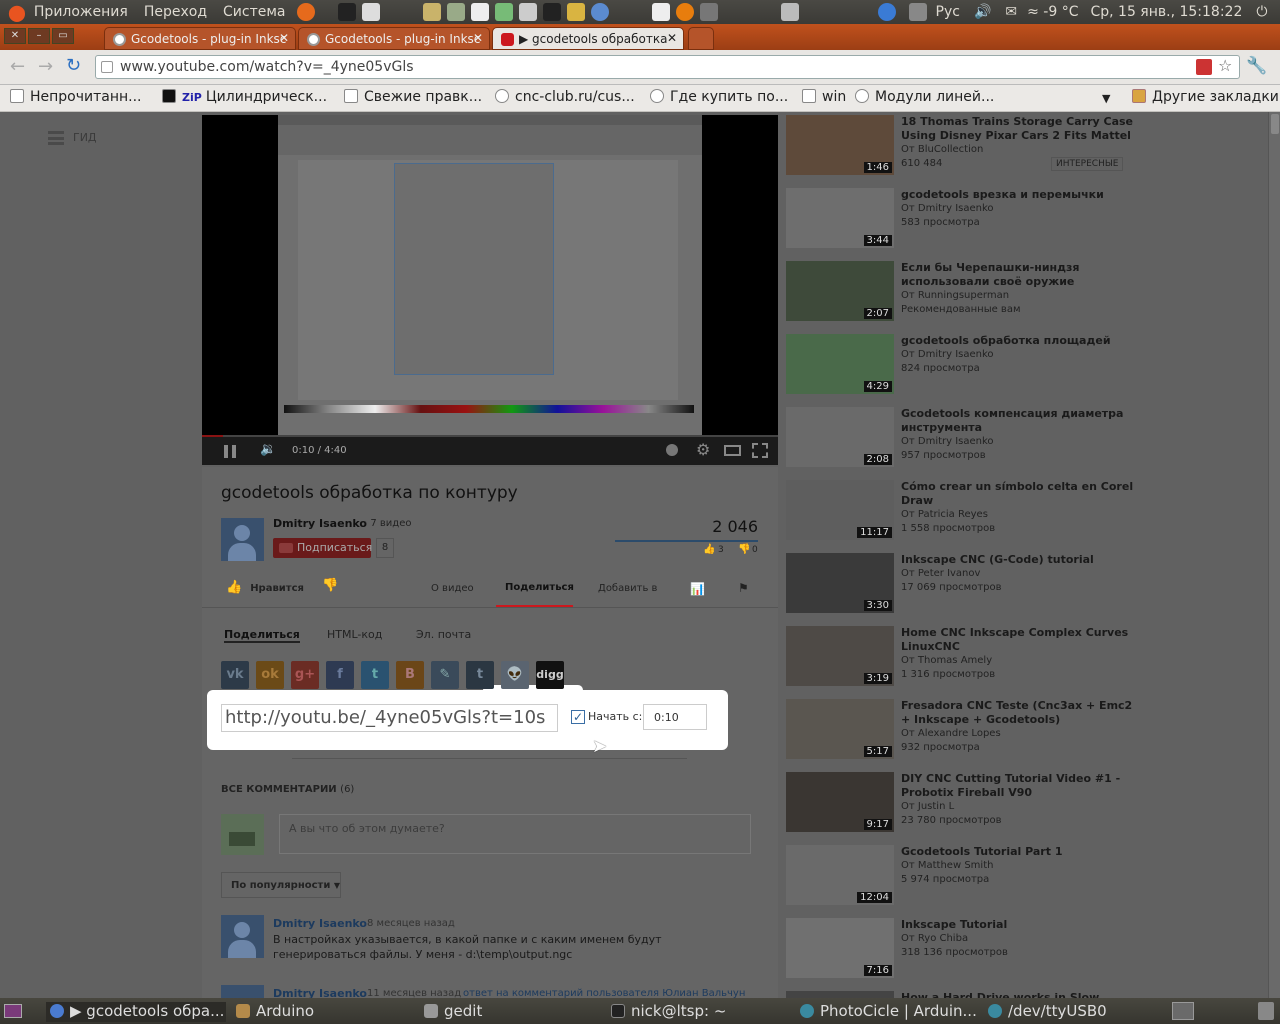 The width and height of the screenshot is (1280, 1024). What do you see at coordinates (667, 67) in the screenshot?
I see `address-bar: www.youtube.com/watch?v=_4yne05vGls ☆` at bounding box center [667, 67].